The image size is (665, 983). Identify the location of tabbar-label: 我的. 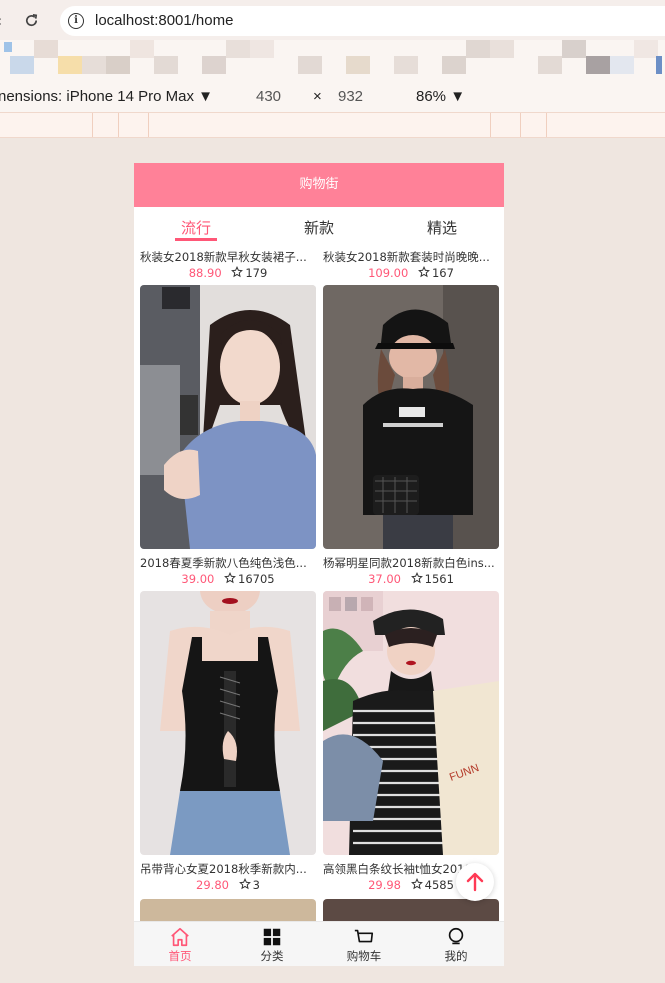
(456, 956).